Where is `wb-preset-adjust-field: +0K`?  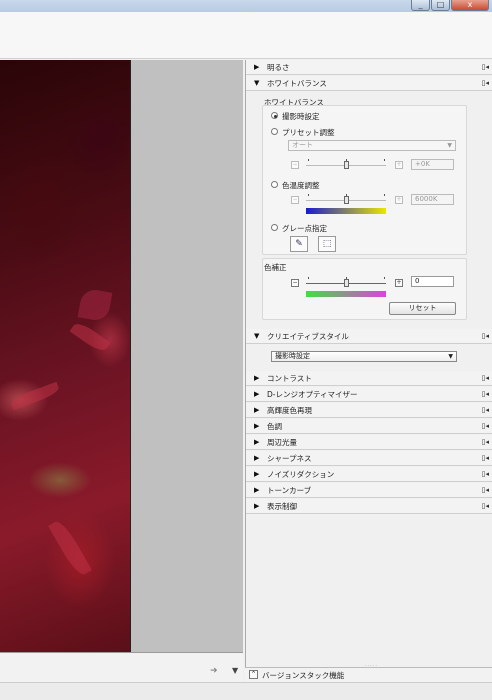
wb-preset-adjust-field: +0K is located at coordinates (432, 164).